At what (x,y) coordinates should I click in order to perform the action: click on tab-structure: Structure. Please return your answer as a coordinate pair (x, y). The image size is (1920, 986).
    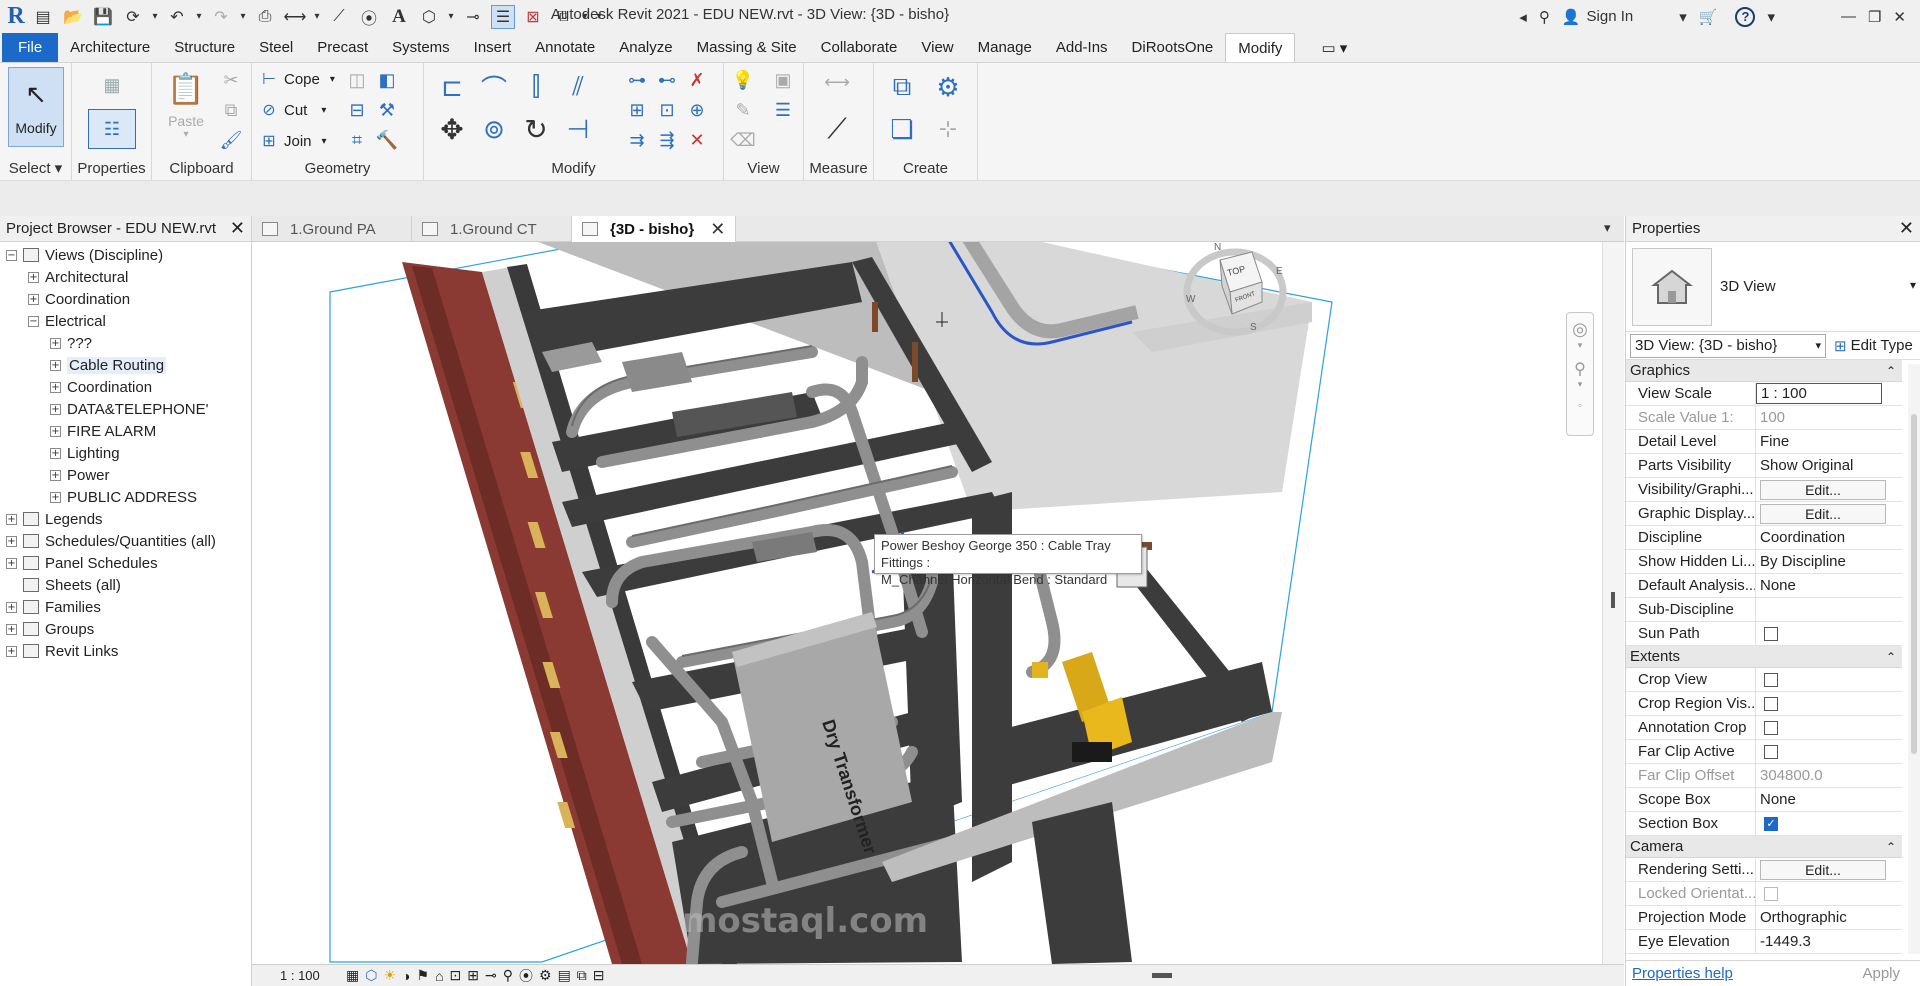
    Looking at the image, I should click on (204, 47).